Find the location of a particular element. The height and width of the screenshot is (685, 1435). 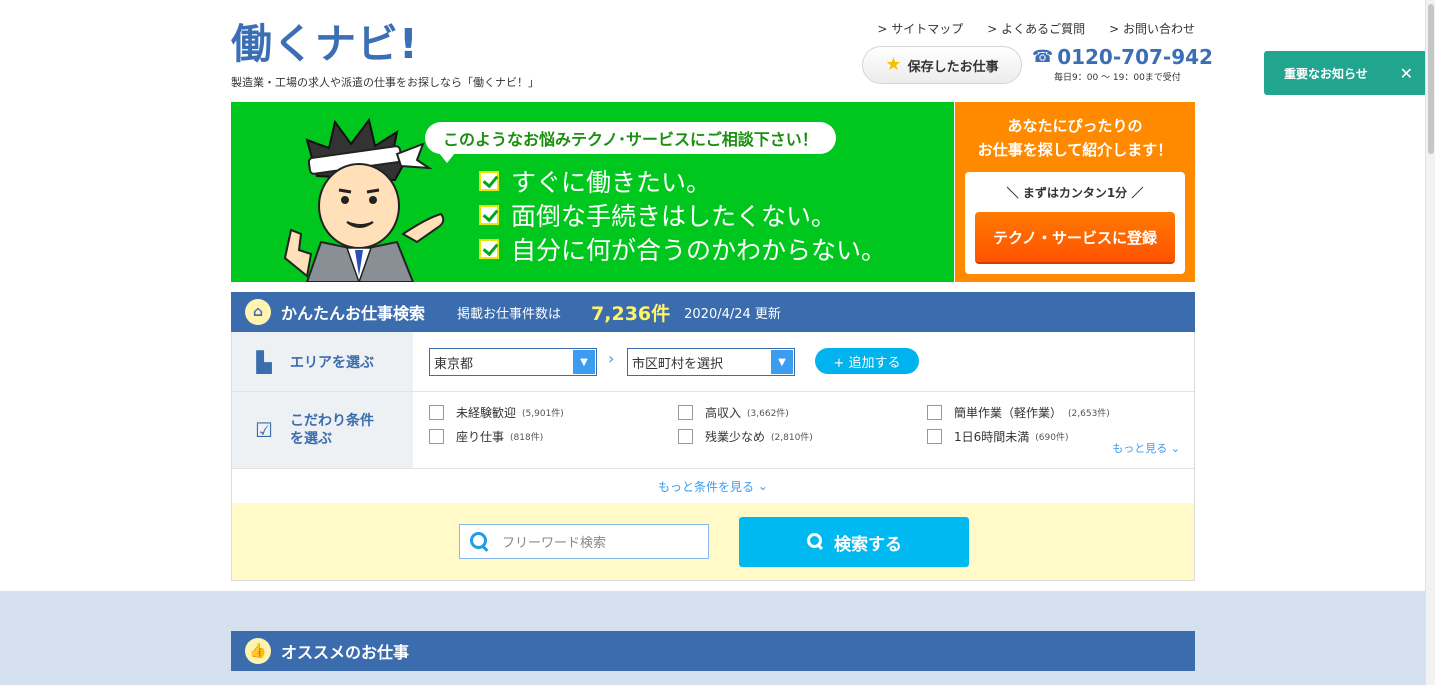

show-more-label: もっと条件を見る is located at coordinates (706, 486).